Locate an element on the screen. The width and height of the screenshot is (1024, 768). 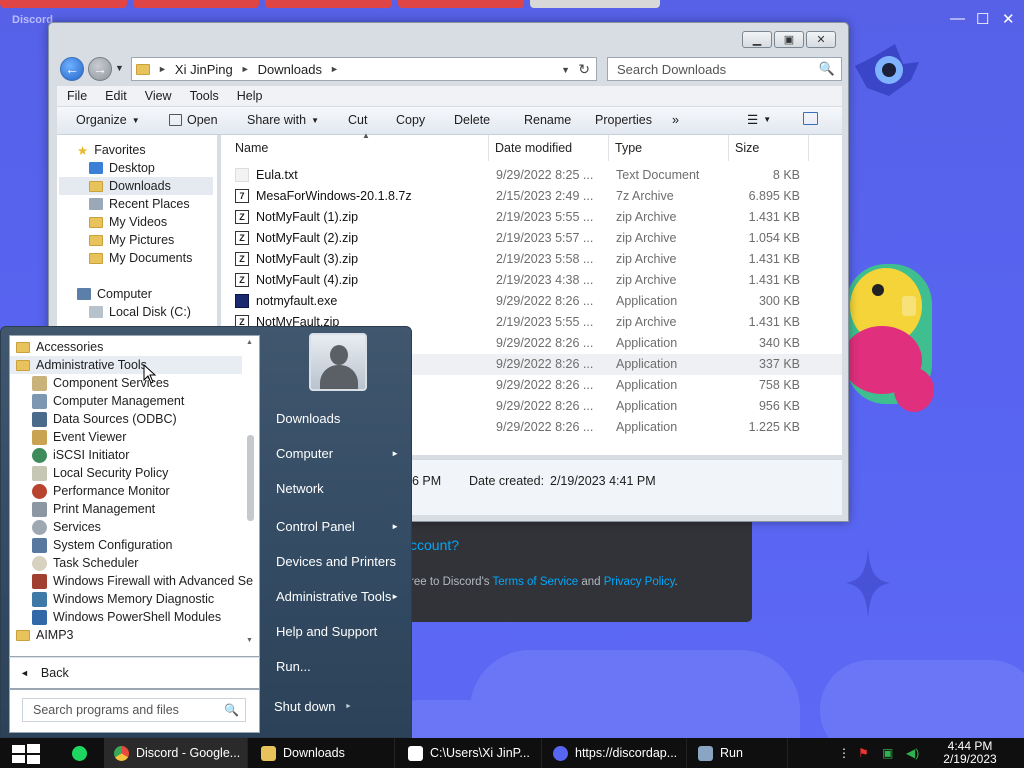
privacy-policy-link: Privacy Policy is located at coordinates (639, 582).